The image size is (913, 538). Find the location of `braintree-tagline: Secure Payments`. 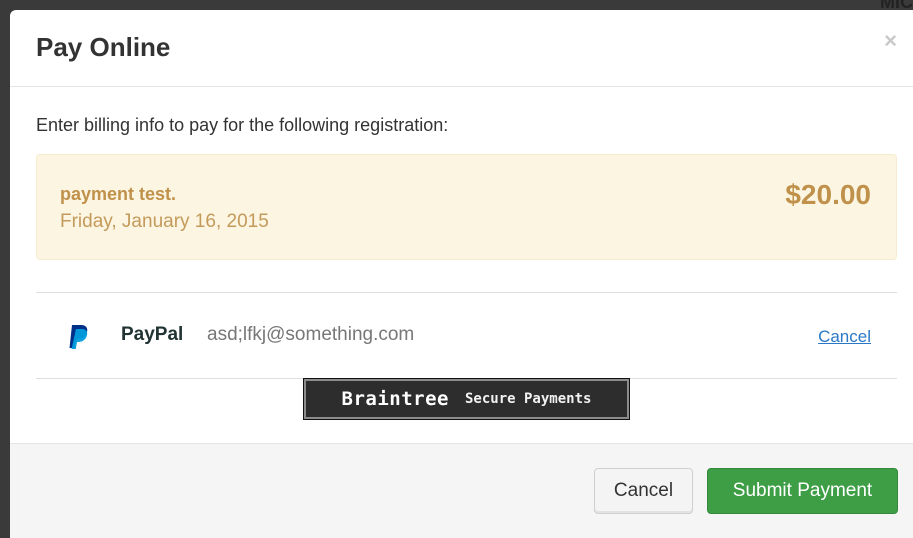

braintree-tagline: Secure Payments is located at coordinates (528, 399).